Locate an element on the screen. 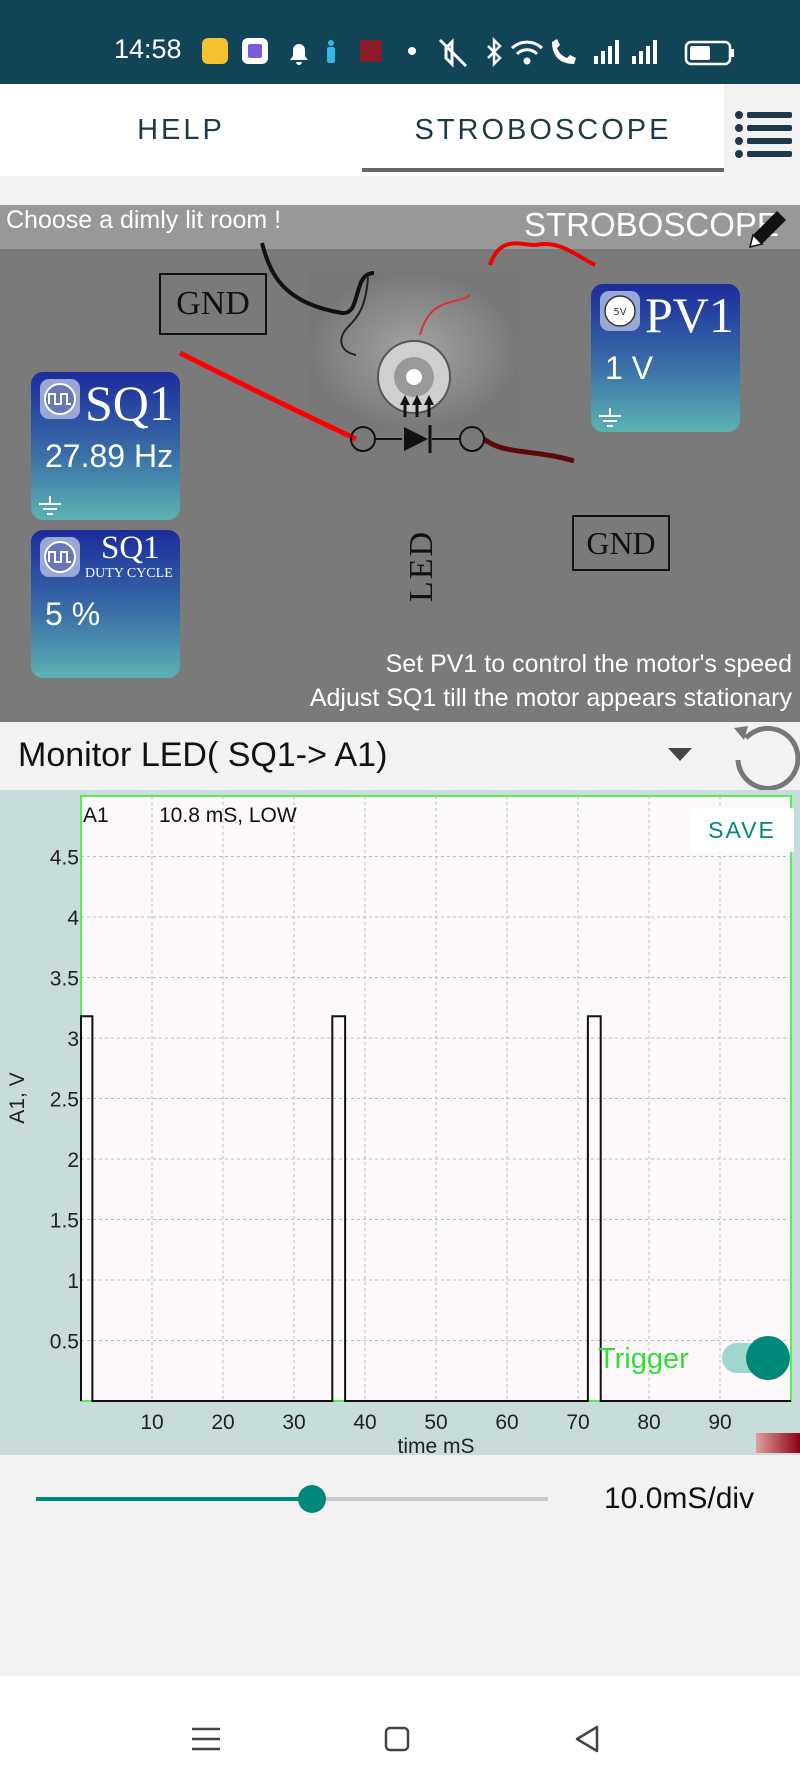 This screenshot has width=800, height=1778. refresh-icon is located at coordinates (765, 757).